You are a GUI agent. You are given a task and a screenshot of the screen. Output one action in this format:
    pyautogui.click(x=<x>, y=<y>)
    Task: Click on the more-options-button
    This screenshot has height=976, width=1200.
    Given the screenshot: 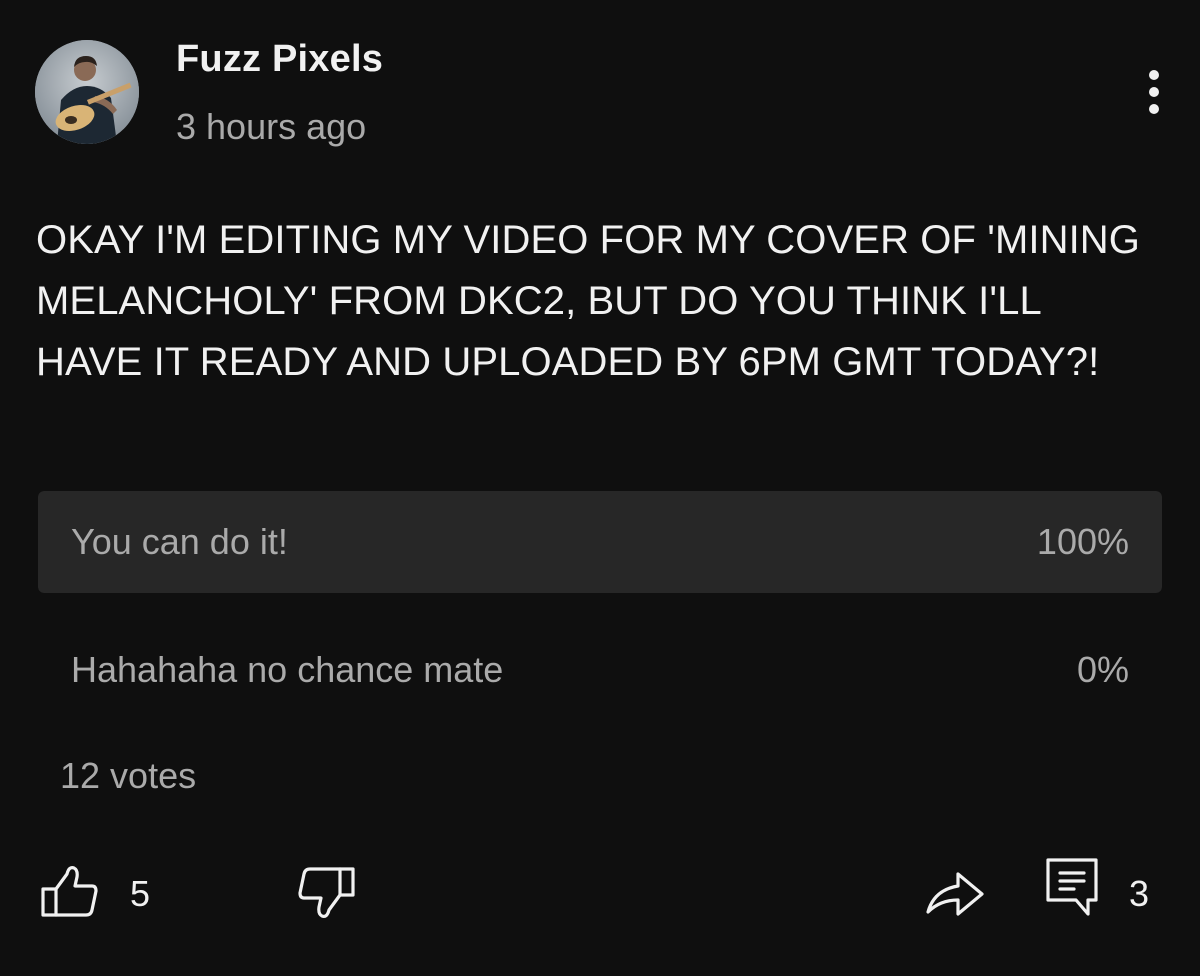 What is the action you would take?
    pyautogui.click(x=1154, y=92)
    